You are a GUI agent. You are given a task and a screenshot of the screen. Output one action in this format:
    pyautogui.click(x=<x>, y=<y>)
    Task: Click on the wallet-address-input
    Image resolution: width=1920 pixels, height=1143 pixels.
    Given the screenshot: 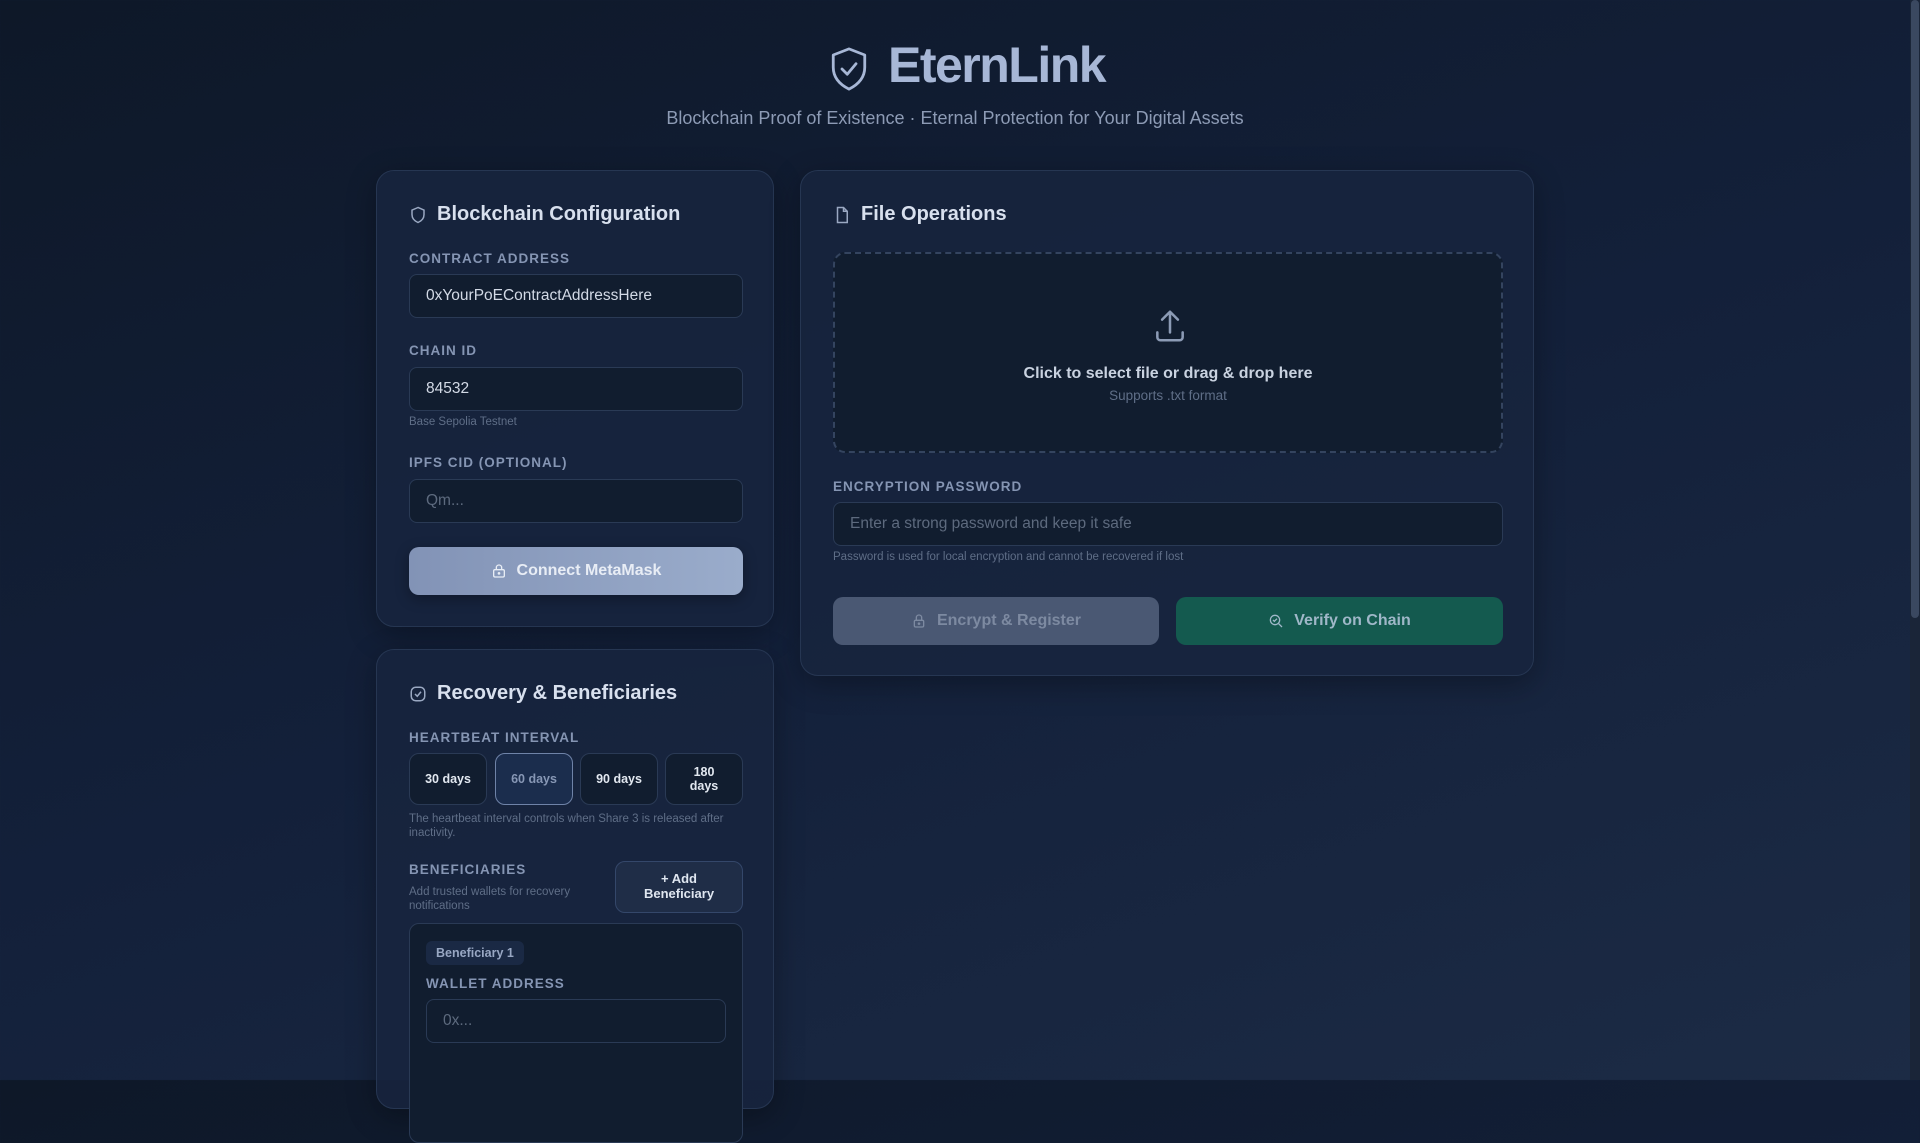 What is the action you would take?
    pyautogui.click(x=576, y=1021)
    